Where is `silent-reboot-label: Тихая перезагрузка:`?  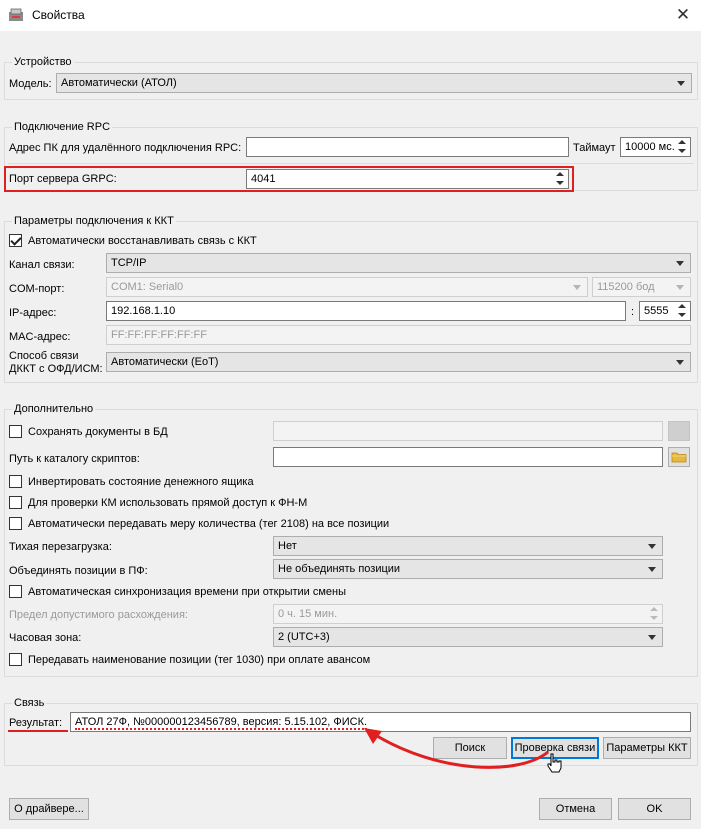 silent-reboot-label: Тихая перезагрузка: is located at coordinates (60, 547).